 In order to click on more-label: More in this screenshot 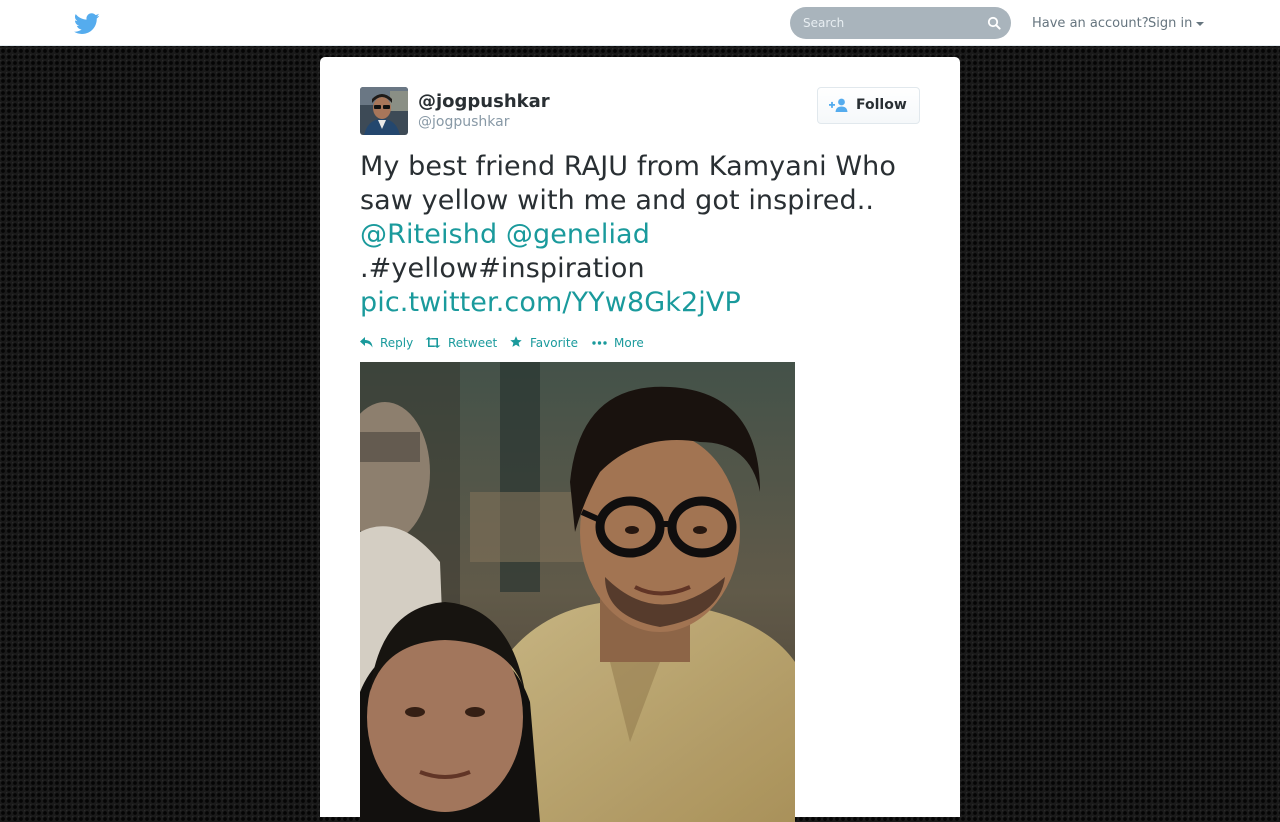, I will do `click(629, 343)`.